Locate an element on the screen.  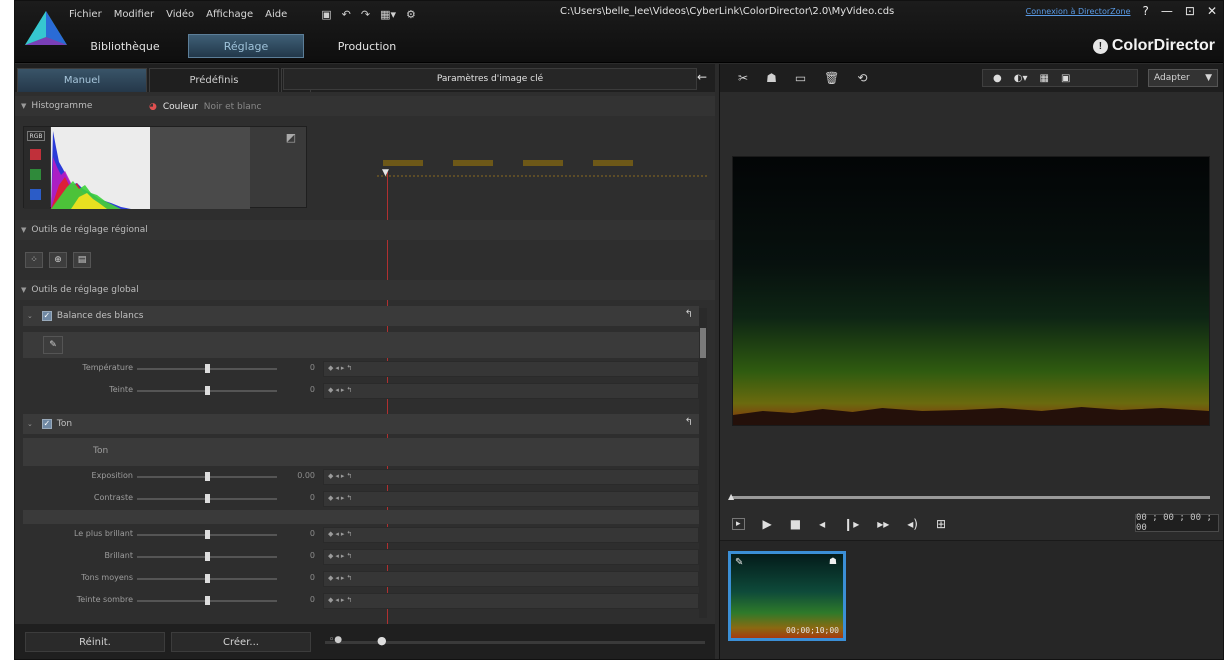
delete-icon: 🗑 is located at coordinates (831, 78).